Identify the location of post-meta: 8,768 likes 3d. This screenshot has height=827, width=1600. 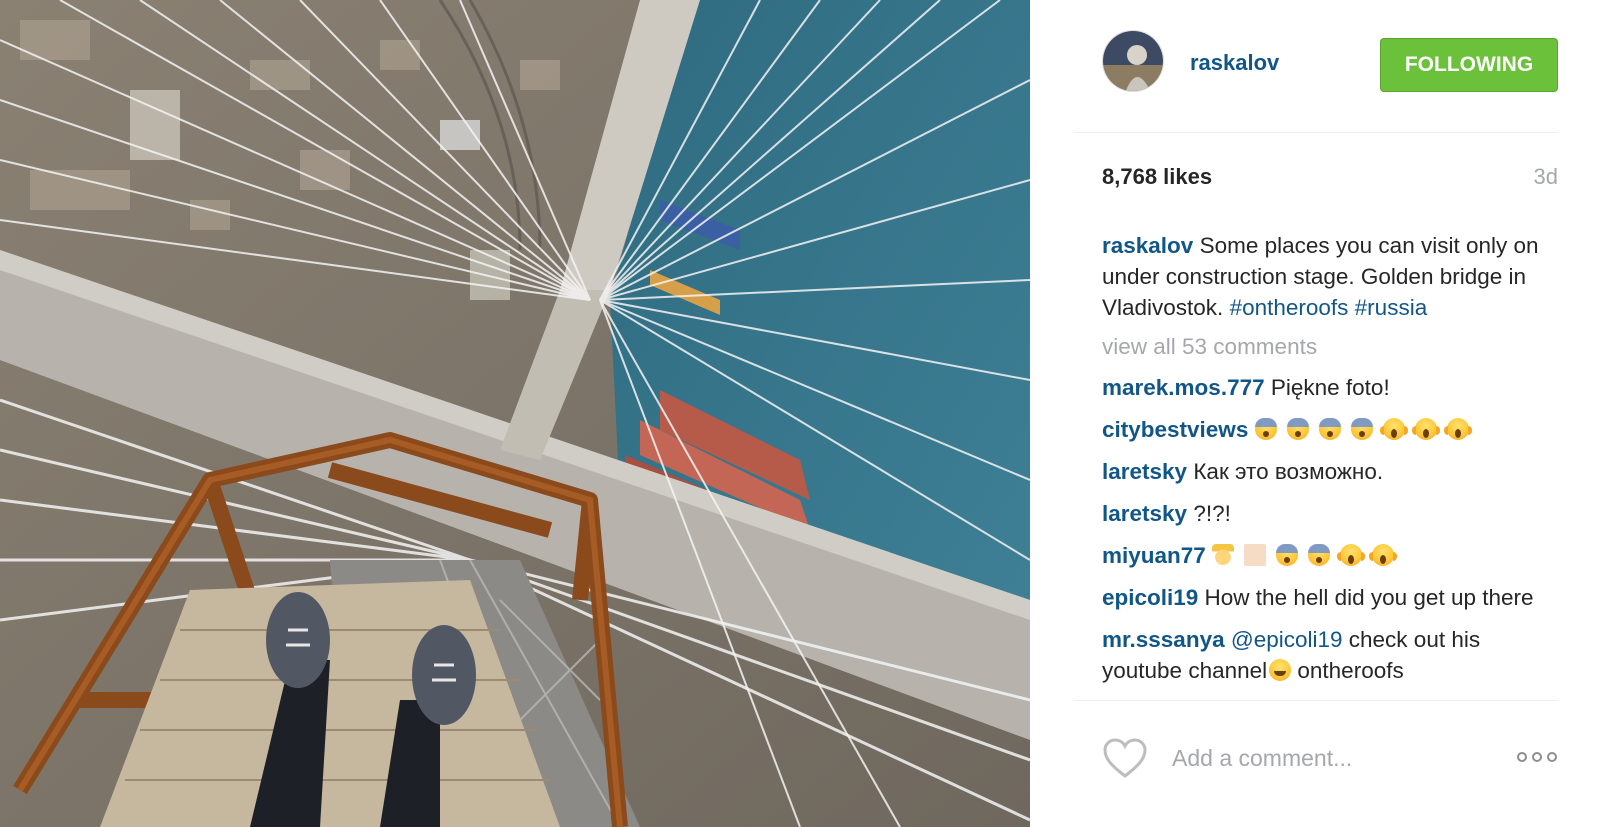
(1330, 181).